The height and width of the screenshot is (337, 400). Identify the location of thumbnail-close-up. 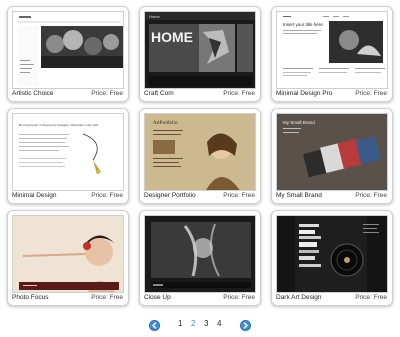
(200, 254).